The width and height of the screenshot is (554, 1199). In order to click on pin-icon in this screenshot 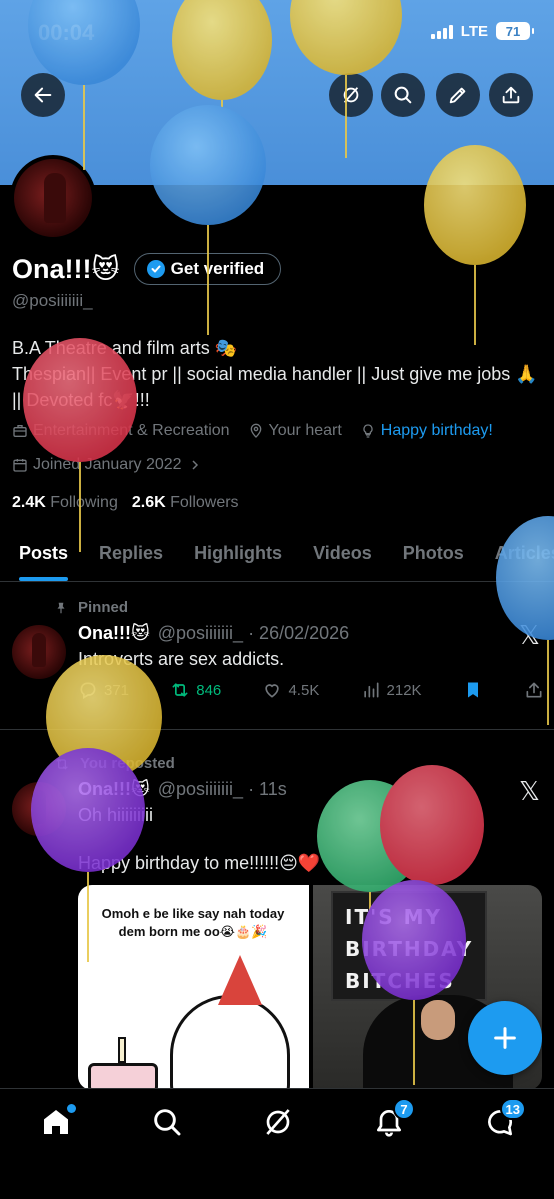, I will do `click(61, 607)`.